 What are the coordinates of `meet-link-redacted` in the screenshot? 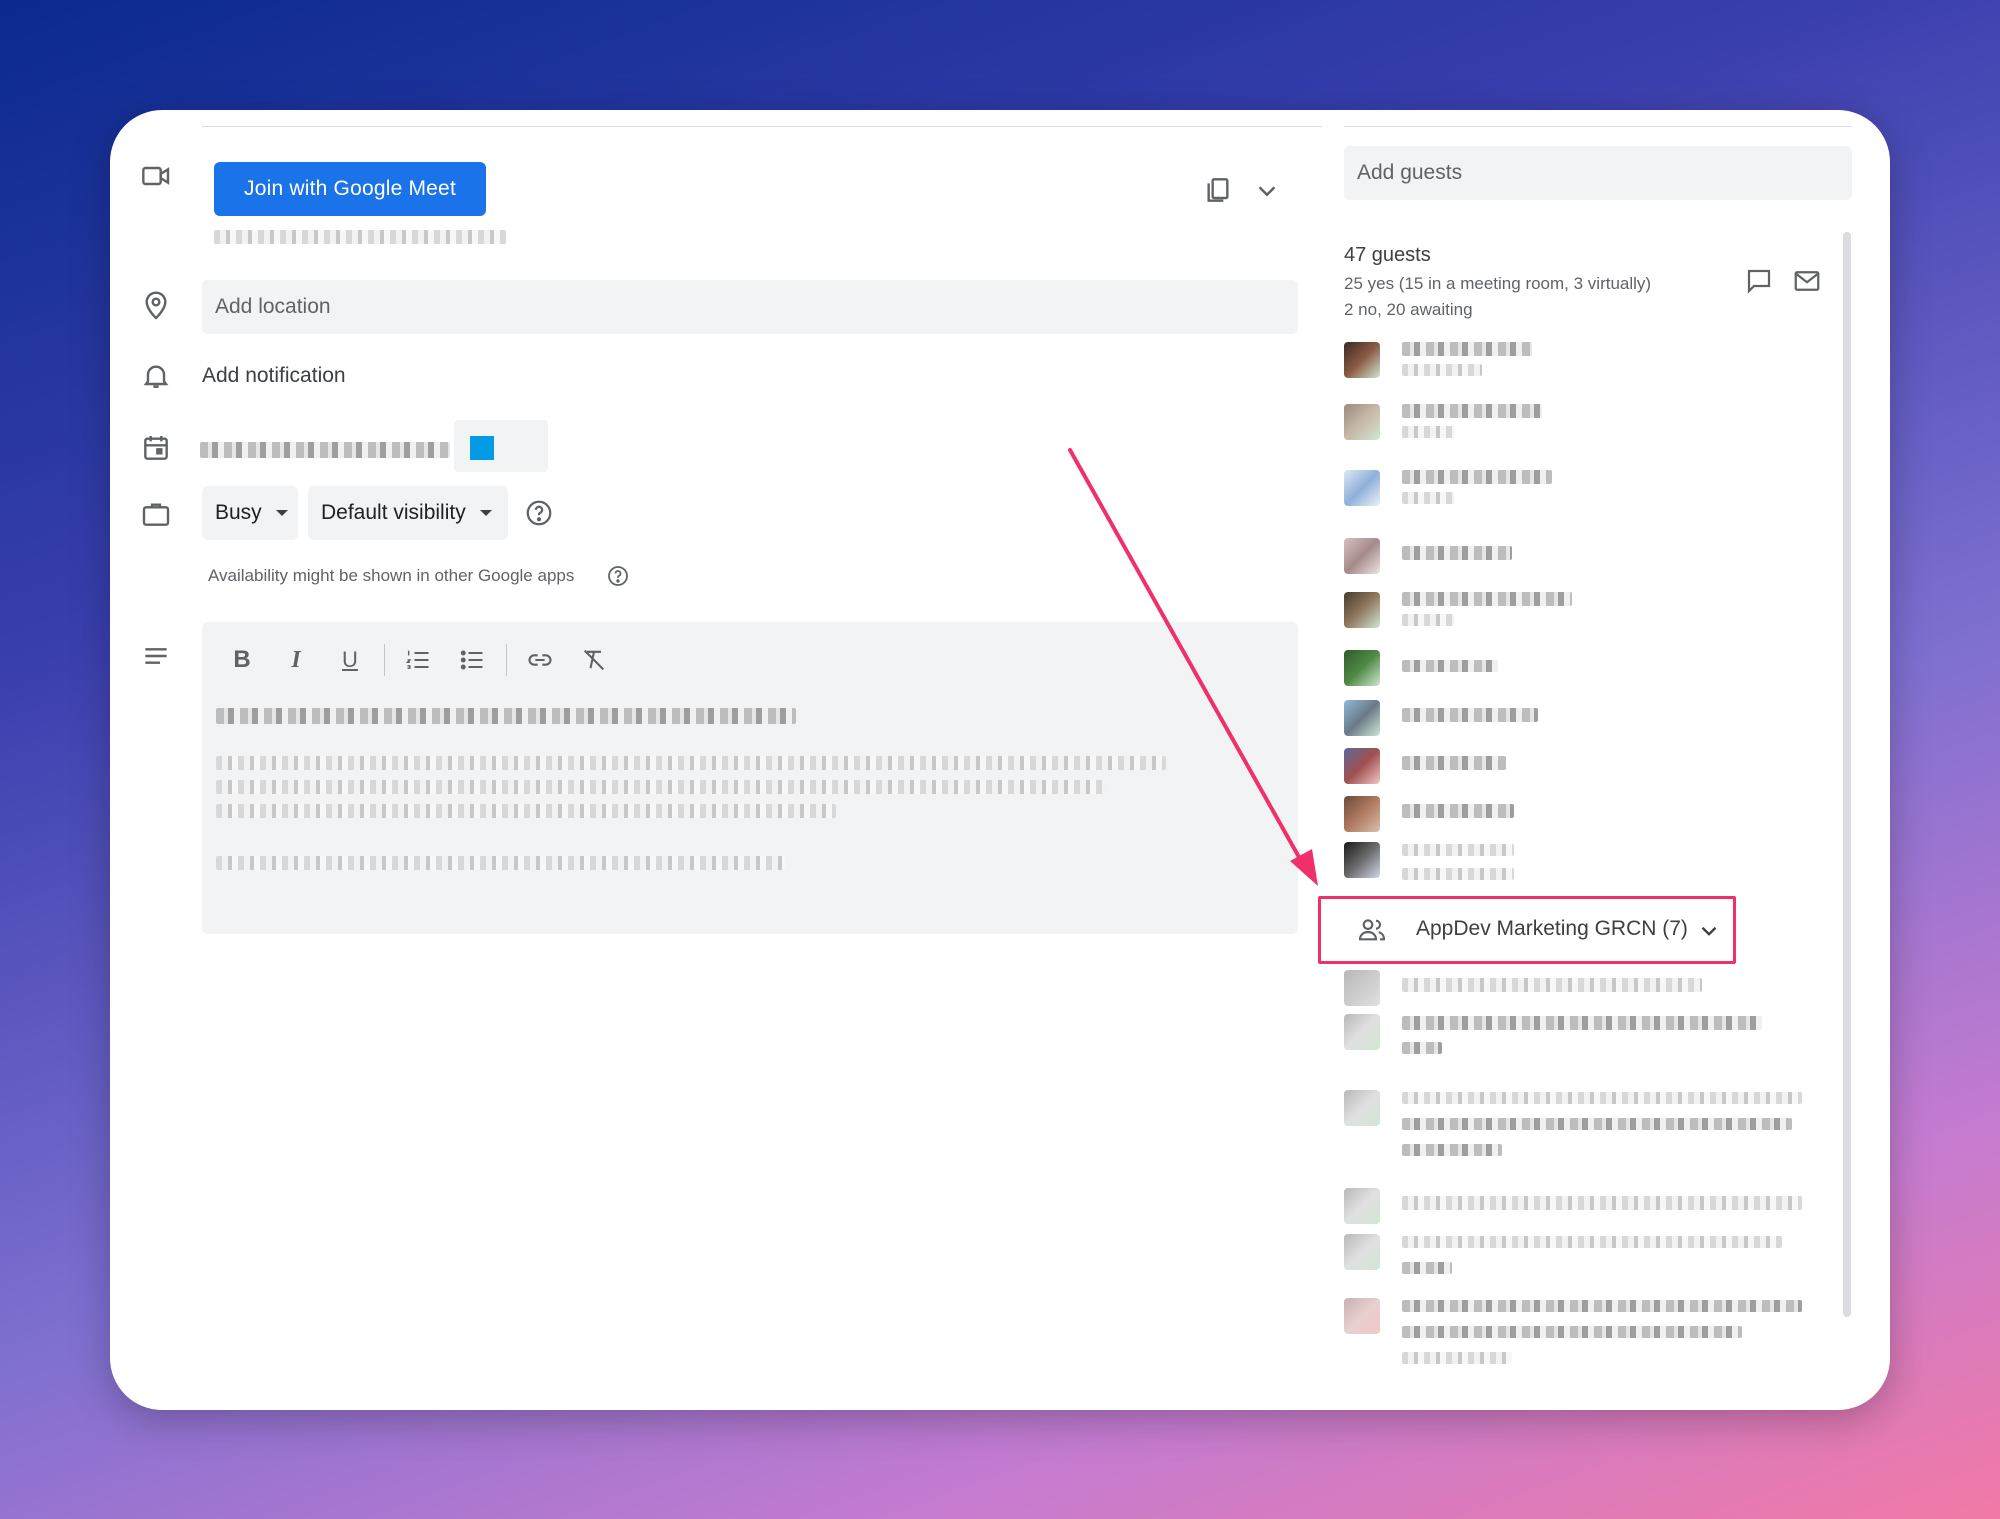 It's located at (360, 237).